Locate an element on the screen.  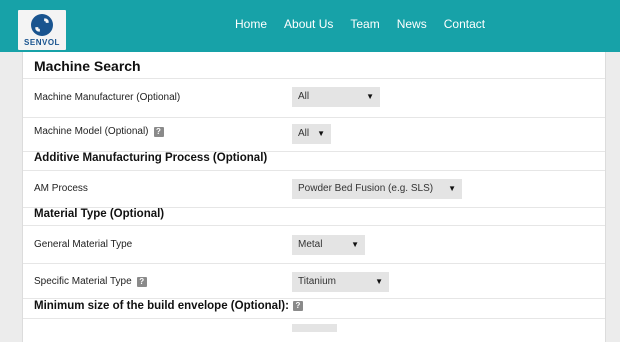
model-select-value: All is located at coordinates (304, 133).